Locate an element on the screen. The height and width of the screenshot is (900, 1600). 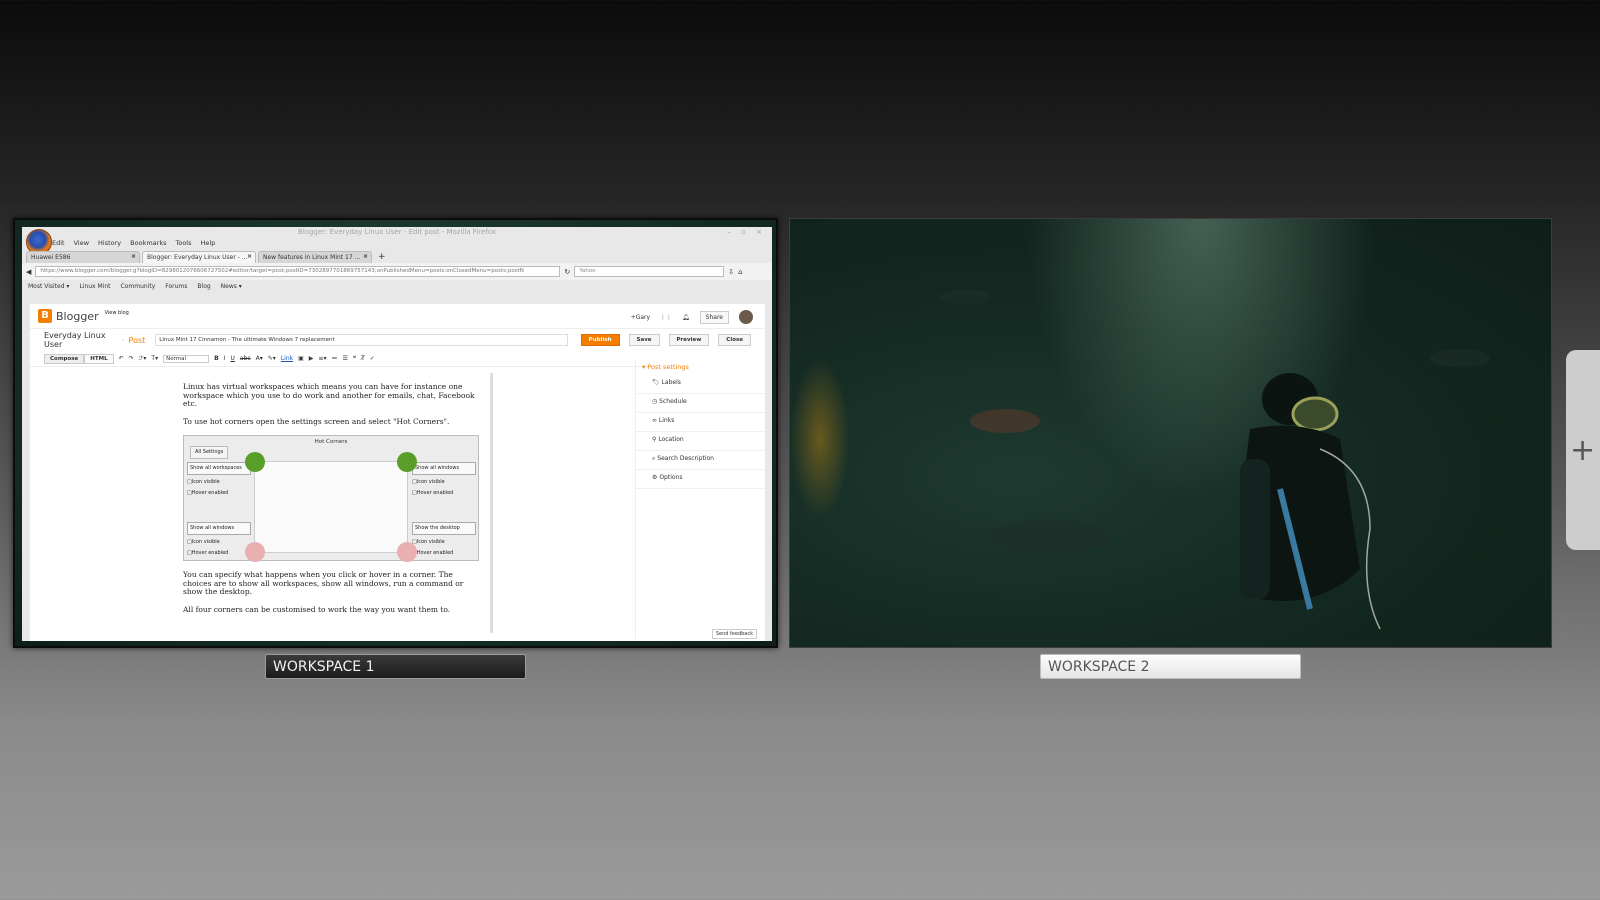
search-input: Yahoo is located at coordinates (649, 271).